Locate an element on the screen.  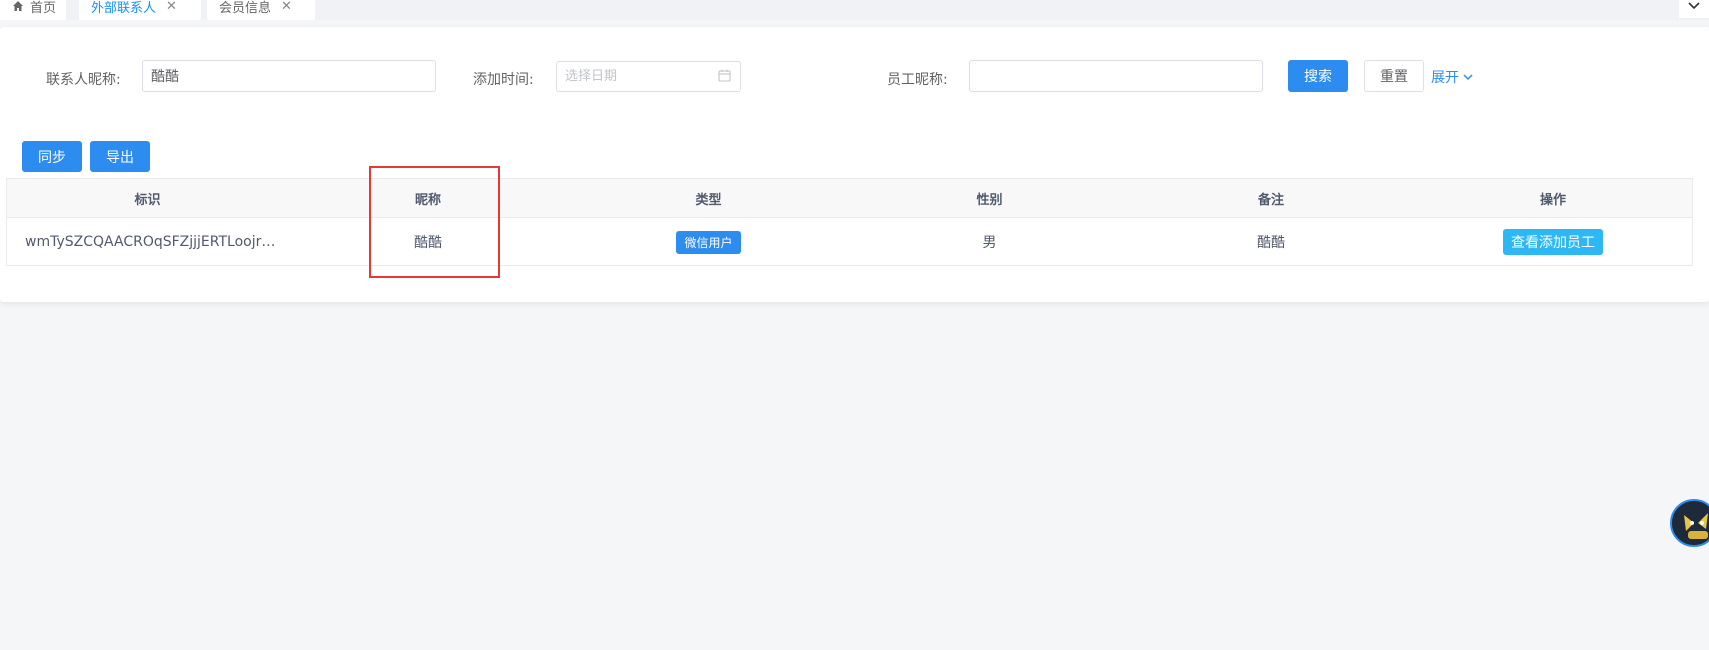
tab-home: 首页 is located at coordinates (33, 10).